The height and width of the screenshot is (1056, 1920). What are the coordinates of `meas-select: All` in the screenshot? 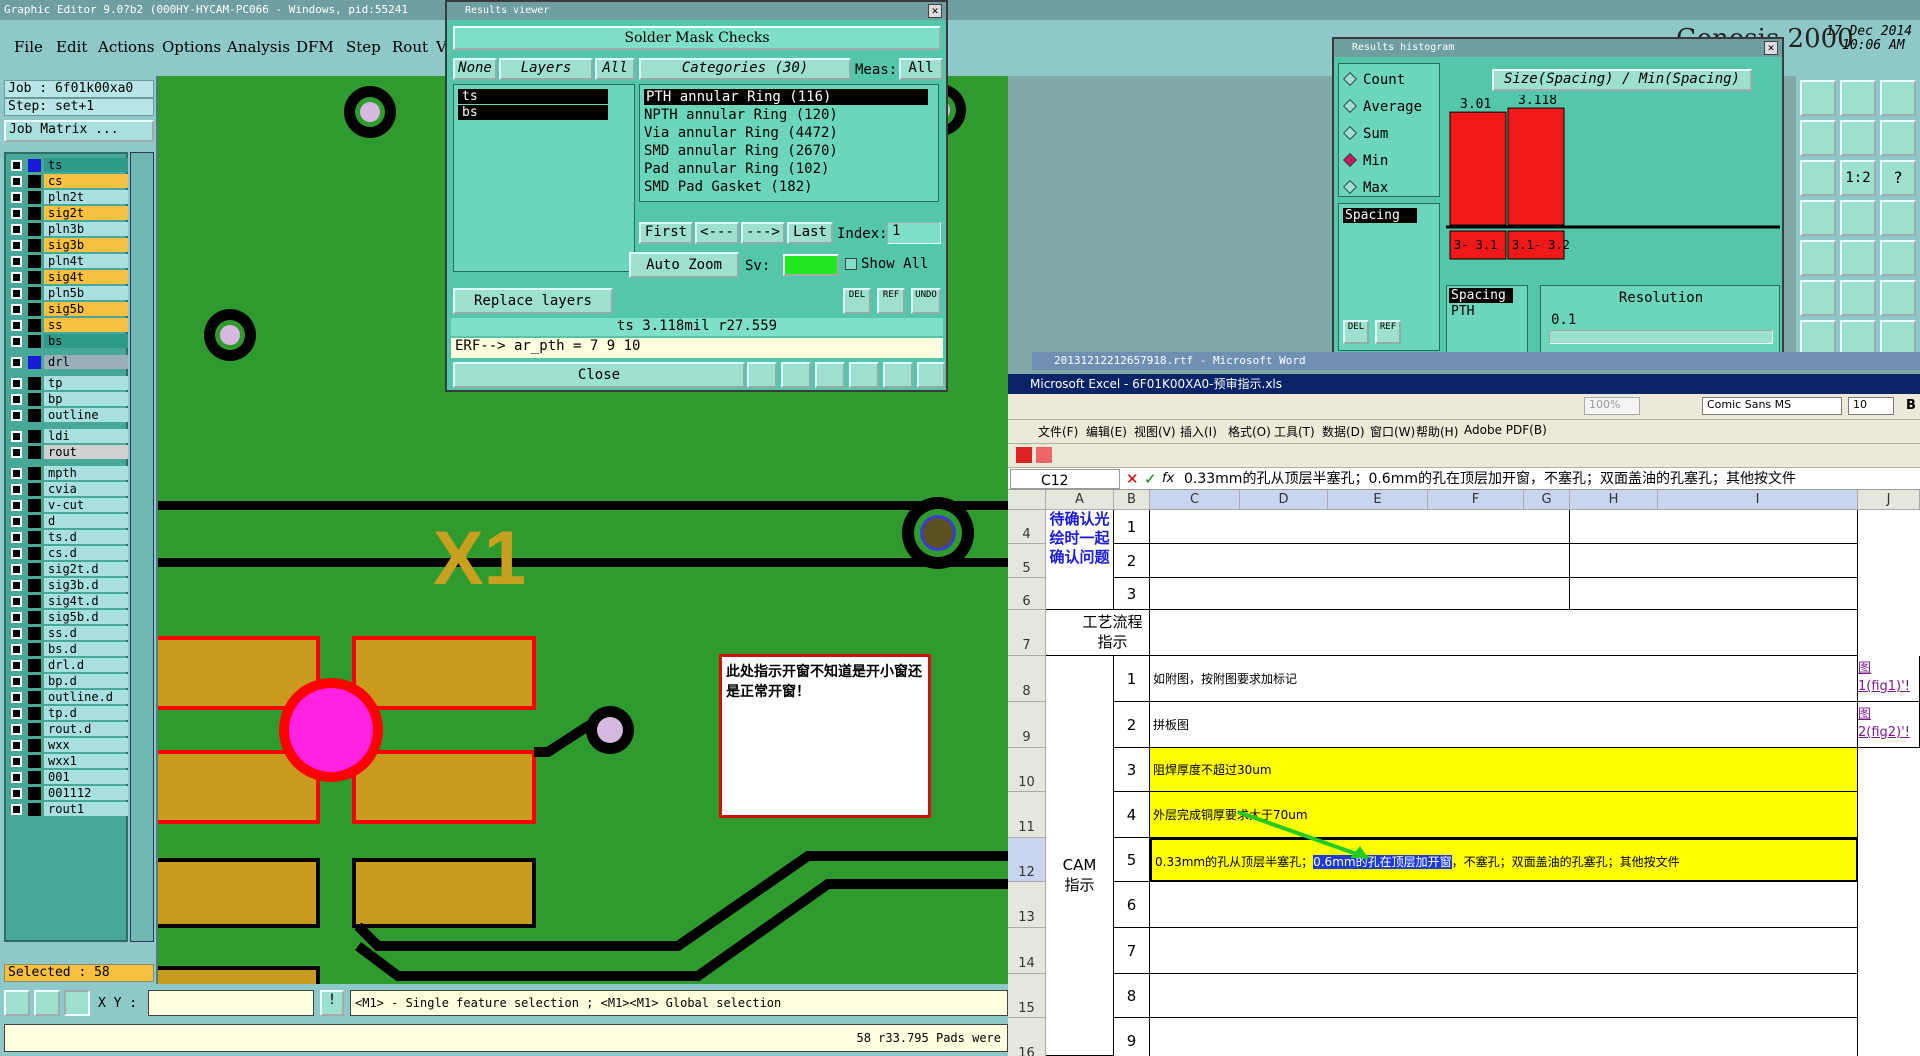 It's located at (921, 69).